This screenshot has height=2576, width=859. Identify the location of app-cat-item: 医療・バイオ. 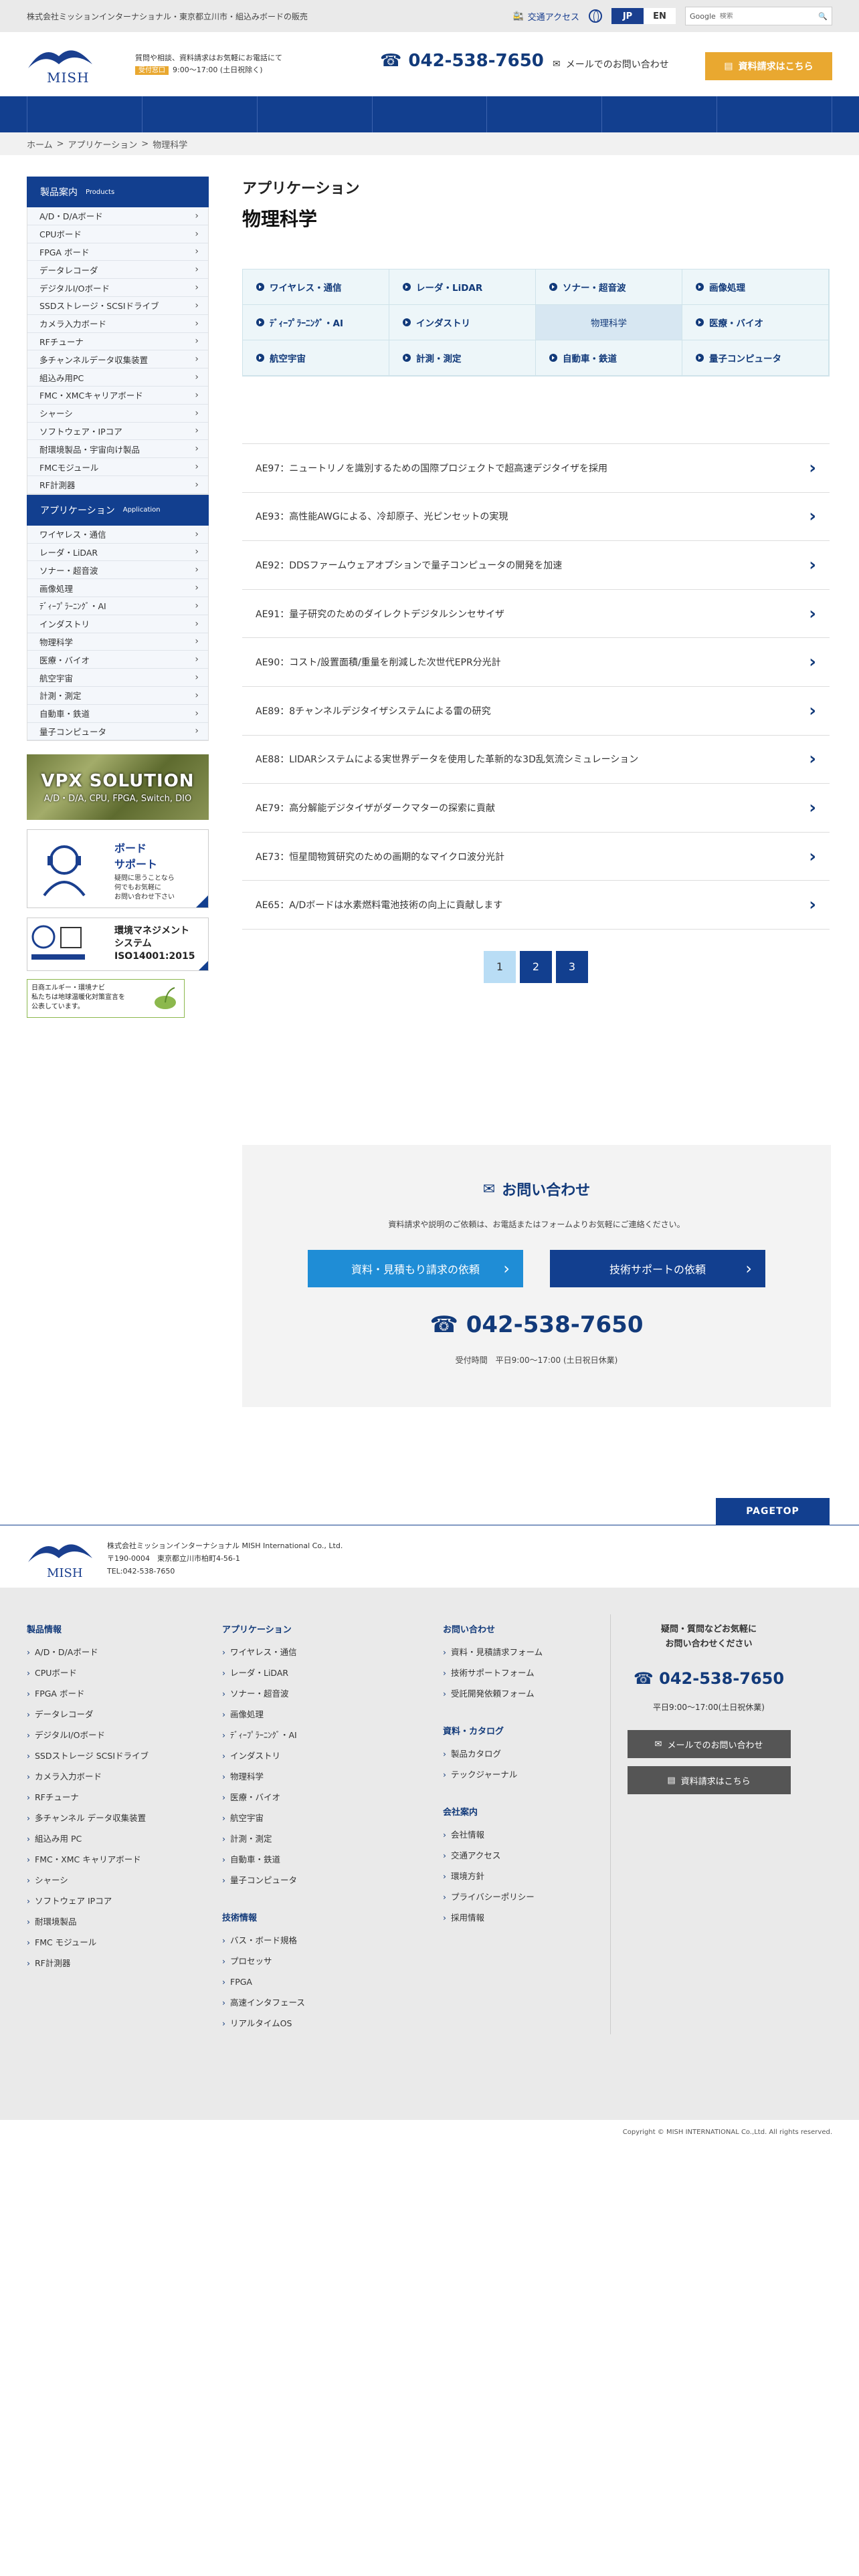
(755, 323).